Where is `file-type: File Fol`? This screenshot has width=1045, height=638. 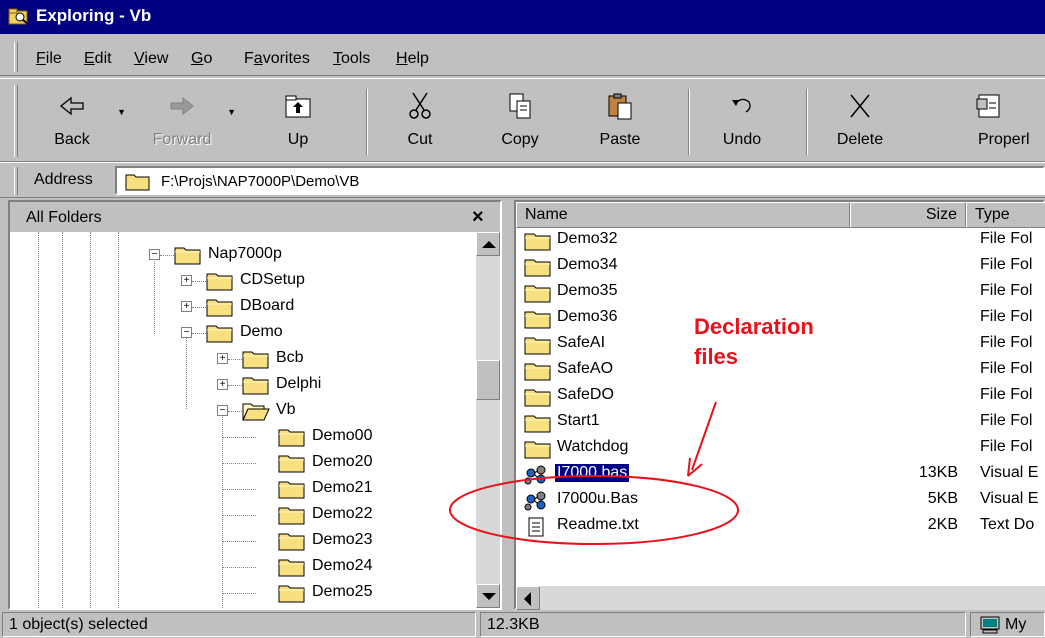 file-type: File Fol is located at coordinates (1006, 238).